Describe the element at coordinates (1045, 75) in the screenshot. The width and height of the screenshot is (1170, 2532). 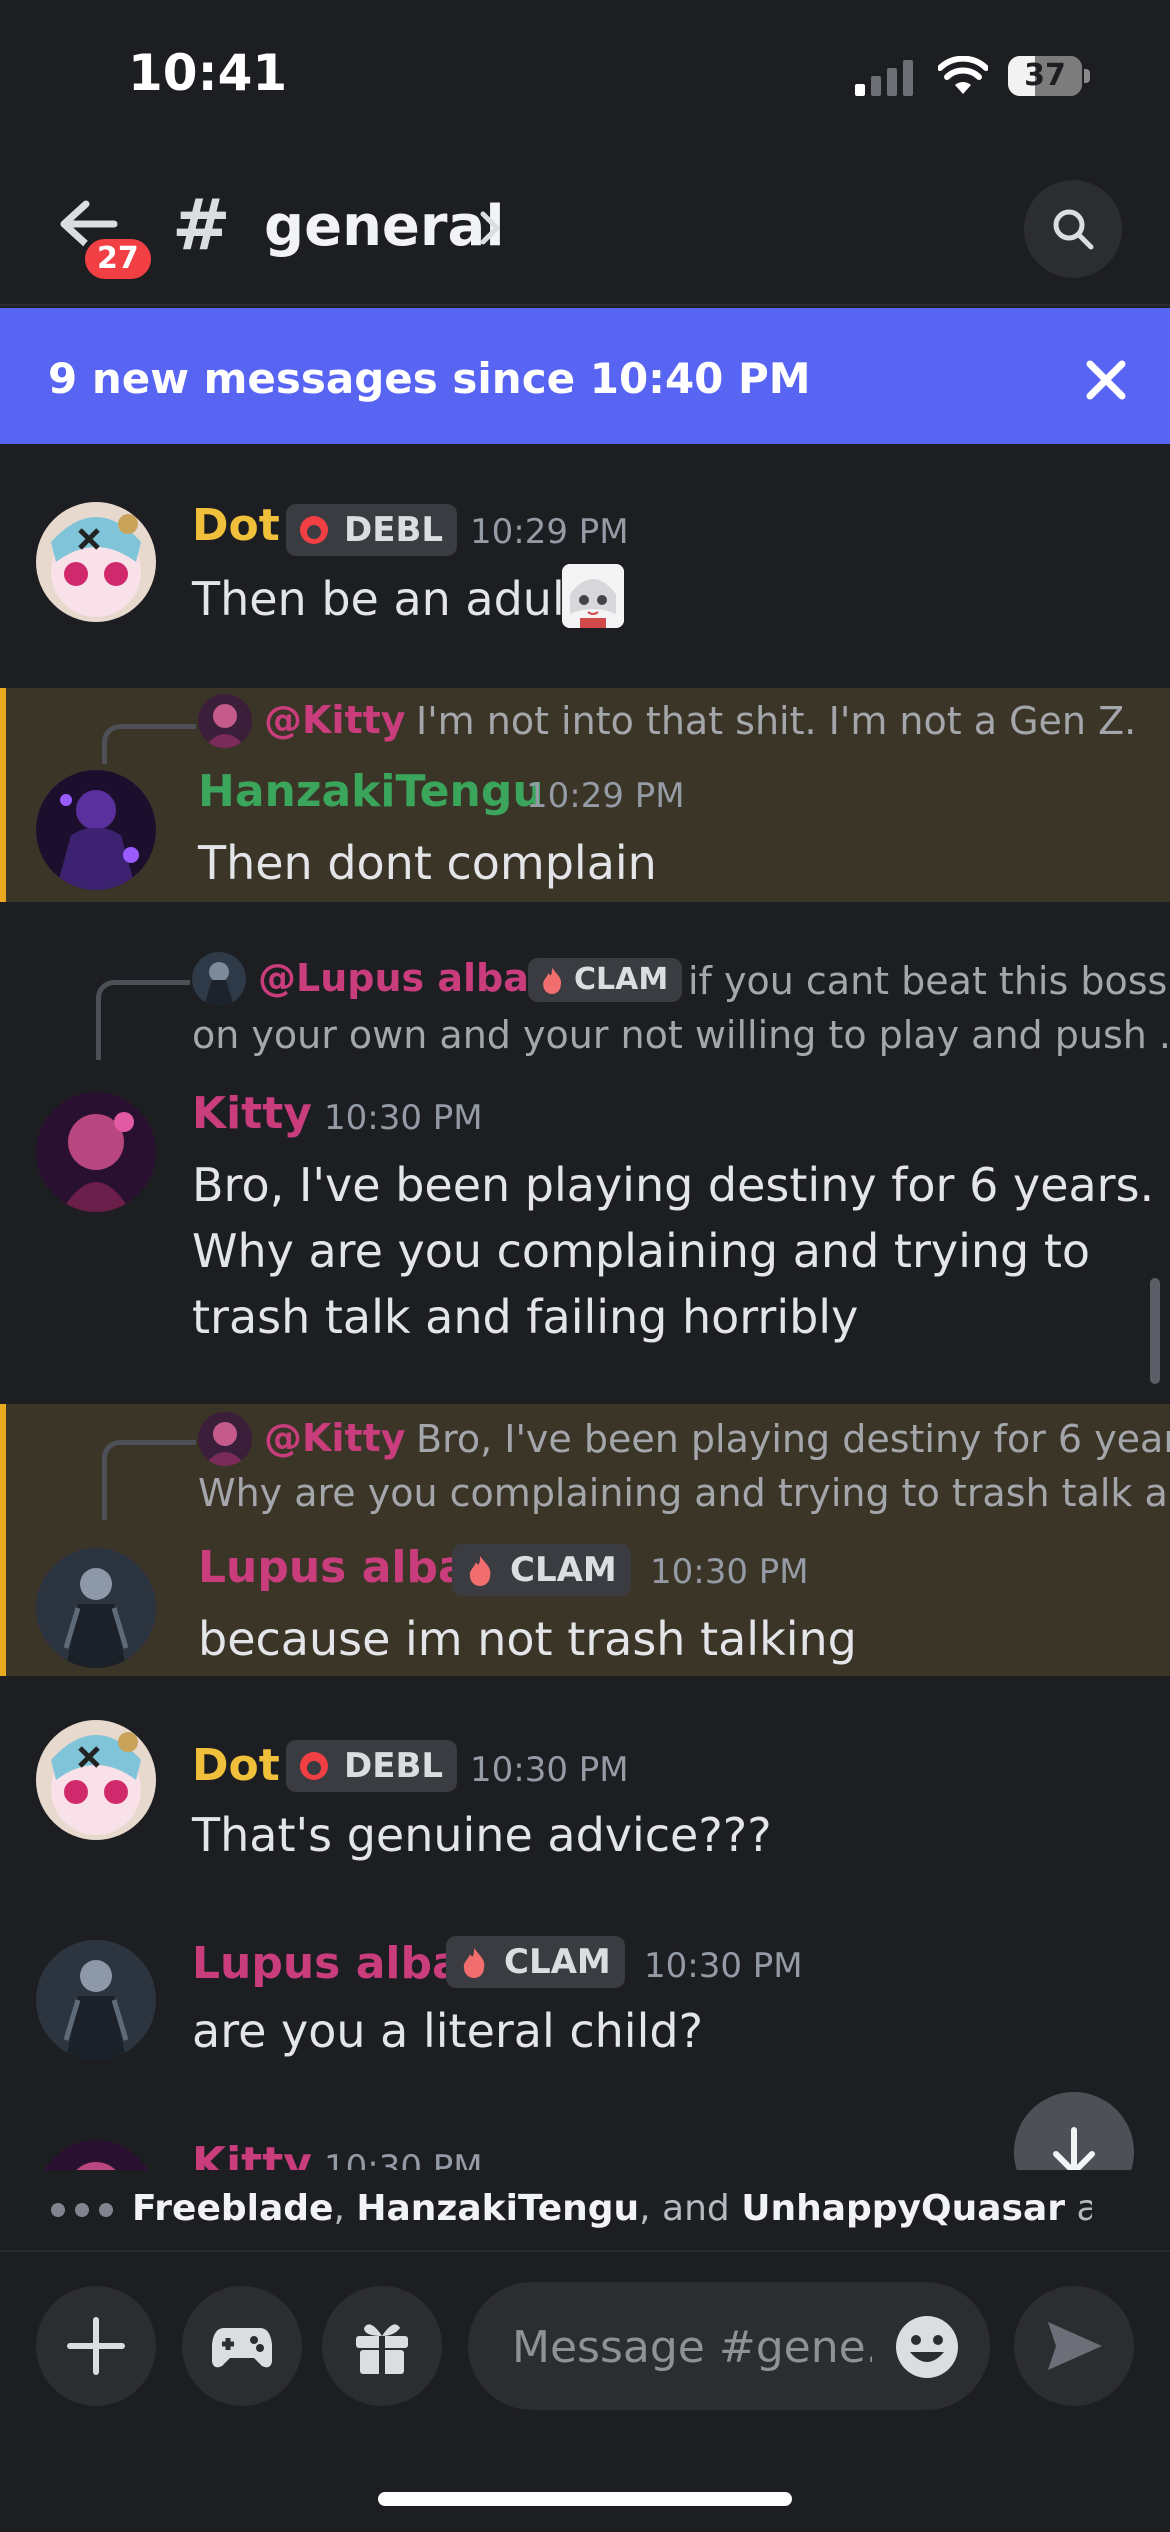
I see `battery-level: 37` at that location.